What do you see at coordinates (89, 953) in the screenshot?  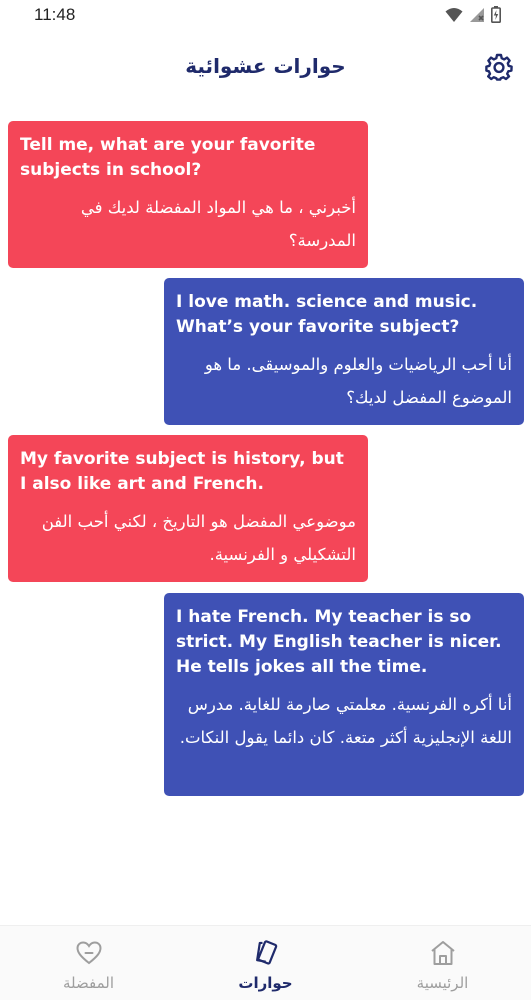 I see `heart-icon` at bounding box center [89, 953].